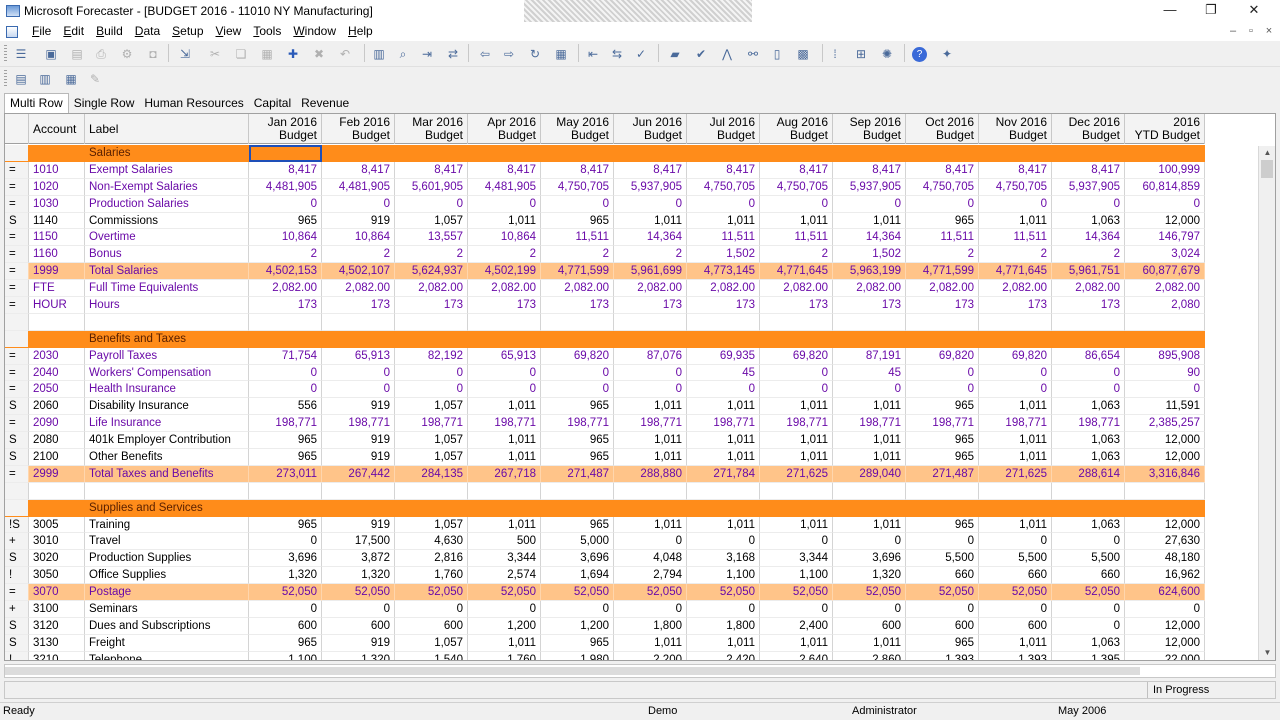  What do you see at coordinates (431, 643) in the screenshot?
I see `value-cell: 1,057` at bounding box center [431, 643].